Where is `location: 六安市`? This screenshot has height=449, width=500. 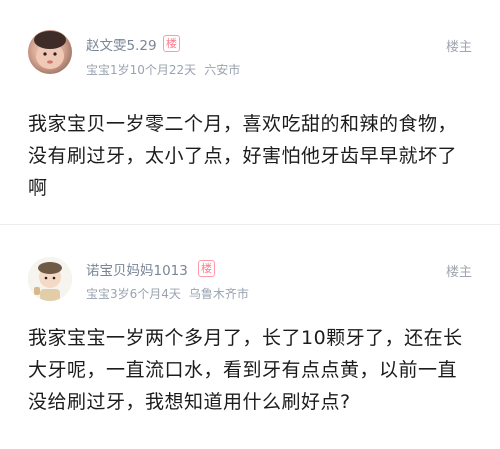
location: 六安市 is located at coordinates (222, 70).